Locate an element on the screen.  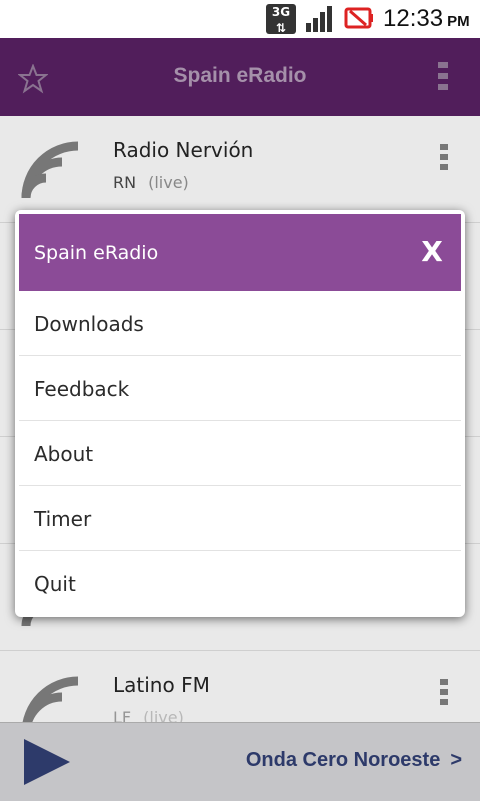
menu-item-downloads: Downloads is located at coordinates (240, 323).